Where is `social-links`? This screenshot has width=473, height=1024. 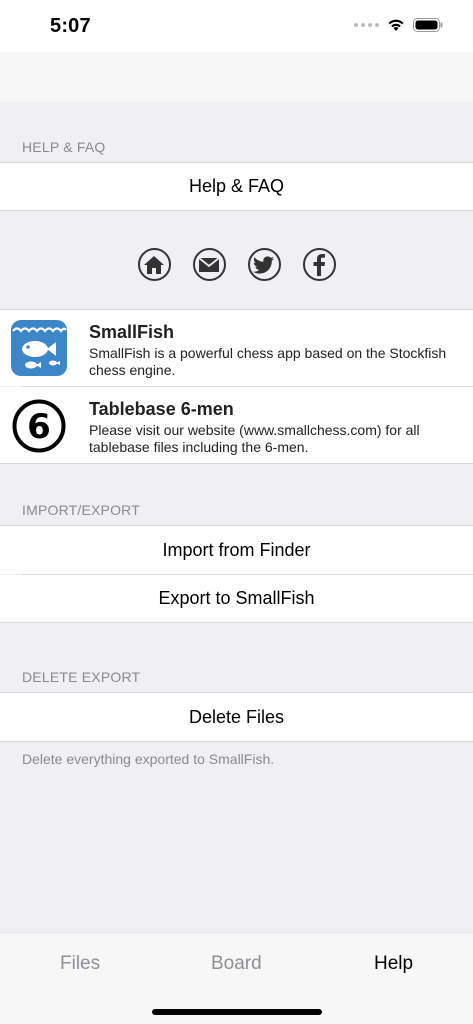 social-links is located at coordinates (236, 264).